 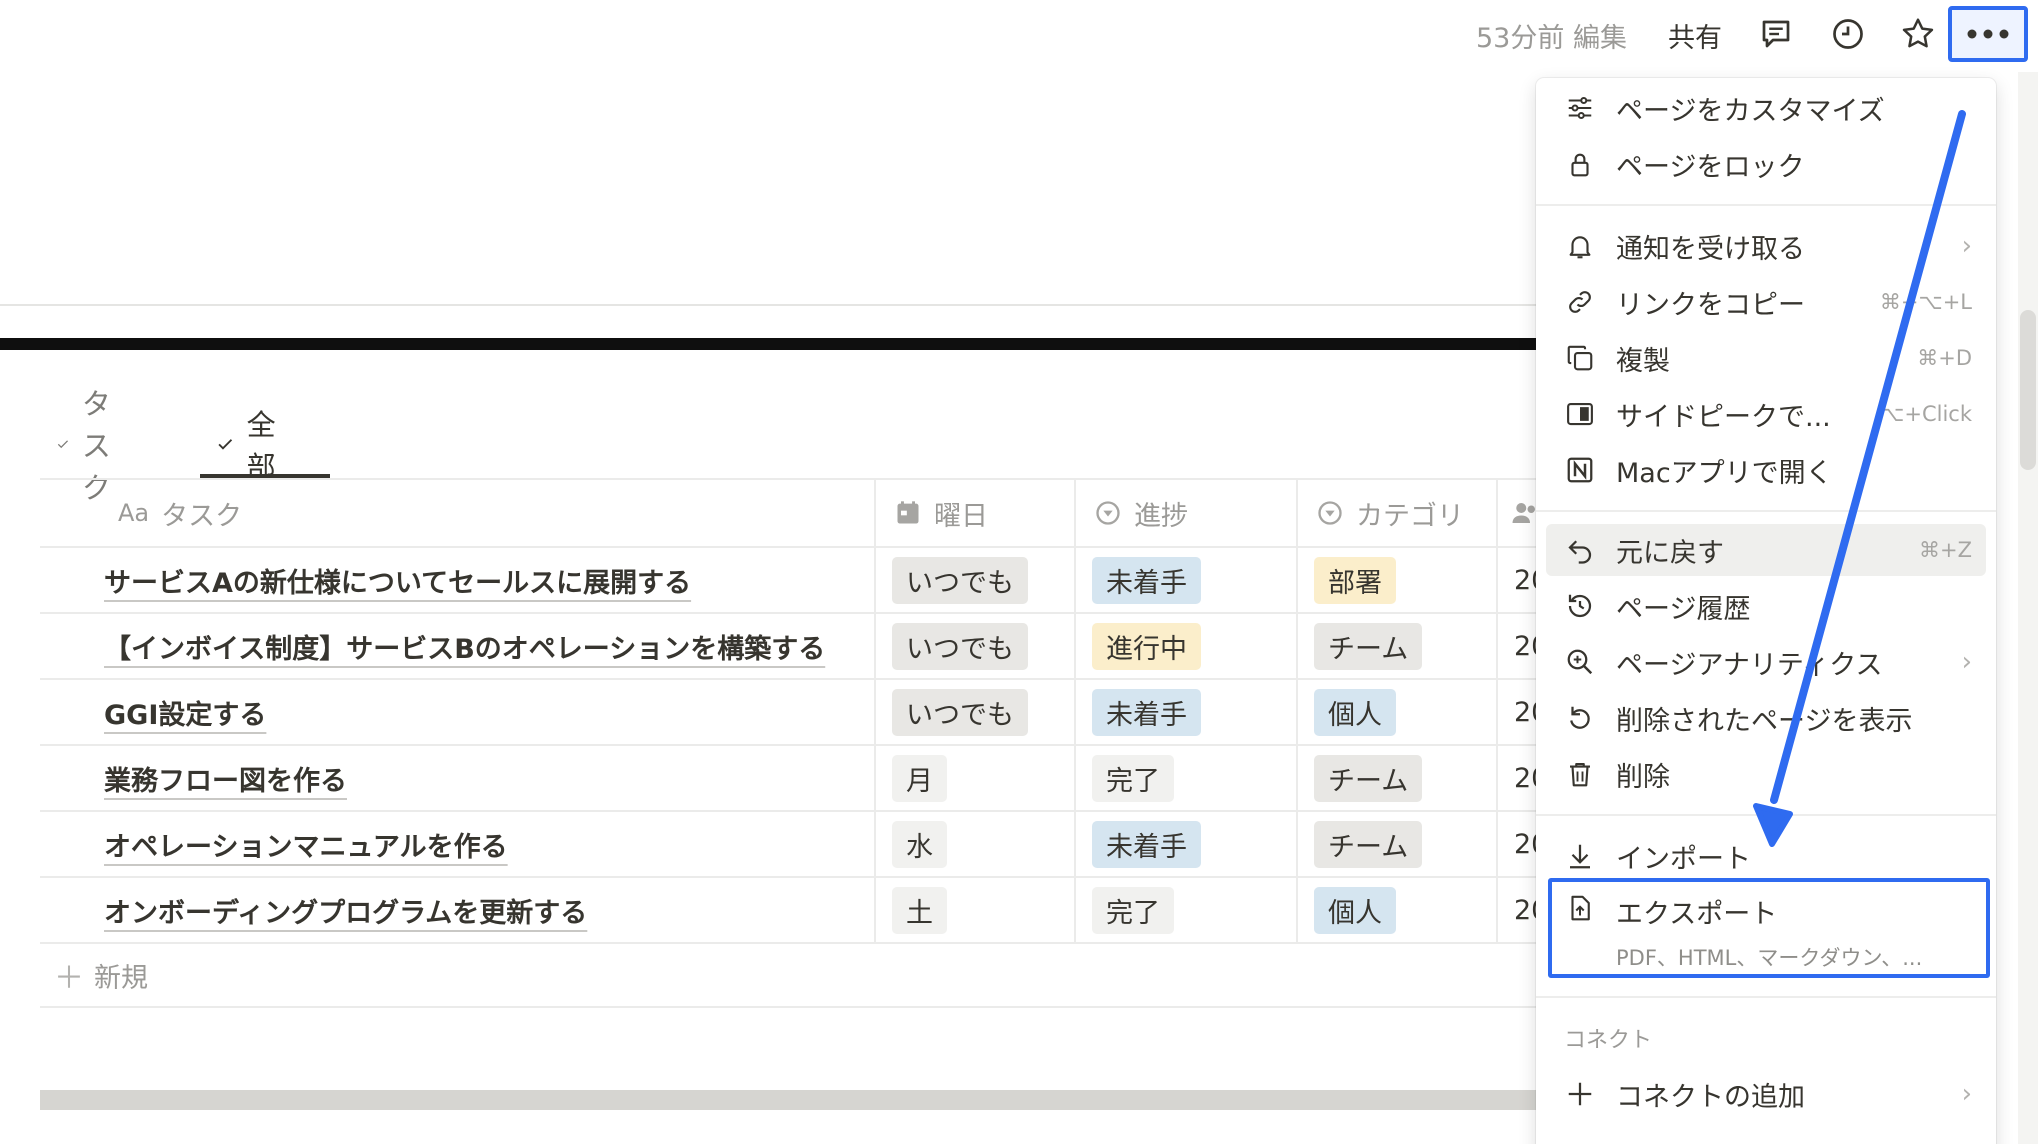 I want to click on header-task: Aa タスク, so click(x=180, y=513).